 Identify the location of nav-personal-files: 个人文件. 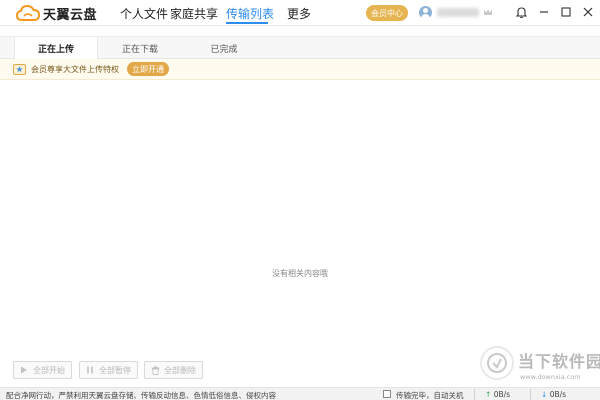
(144, 13).